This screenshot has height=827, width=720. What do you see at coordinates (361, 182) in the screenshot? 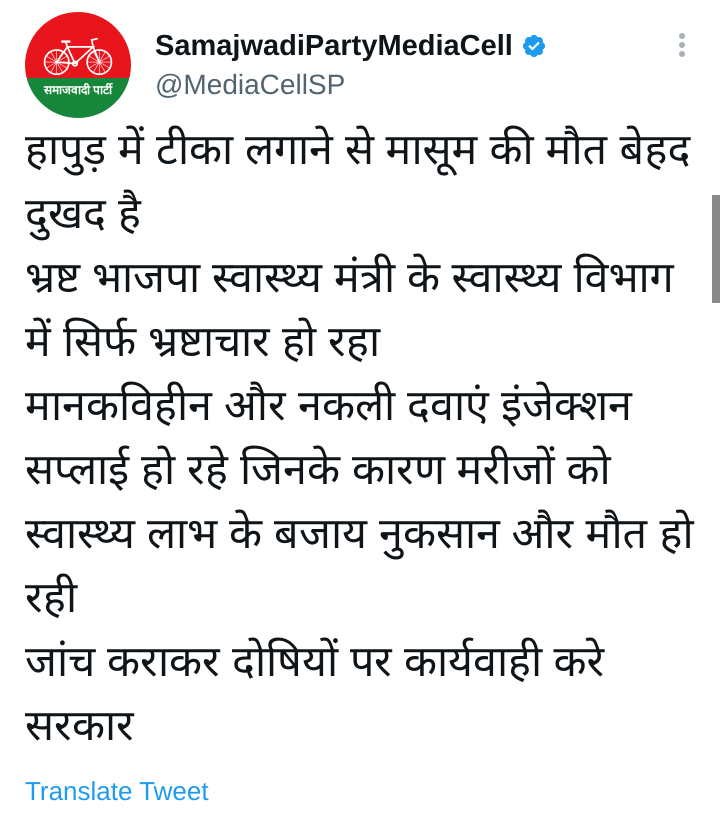
I see `tweet-text: हापुड़ में टीका लगाने से मासूम की मौत बेहद दुखद है` at bounding box center [361, 182].